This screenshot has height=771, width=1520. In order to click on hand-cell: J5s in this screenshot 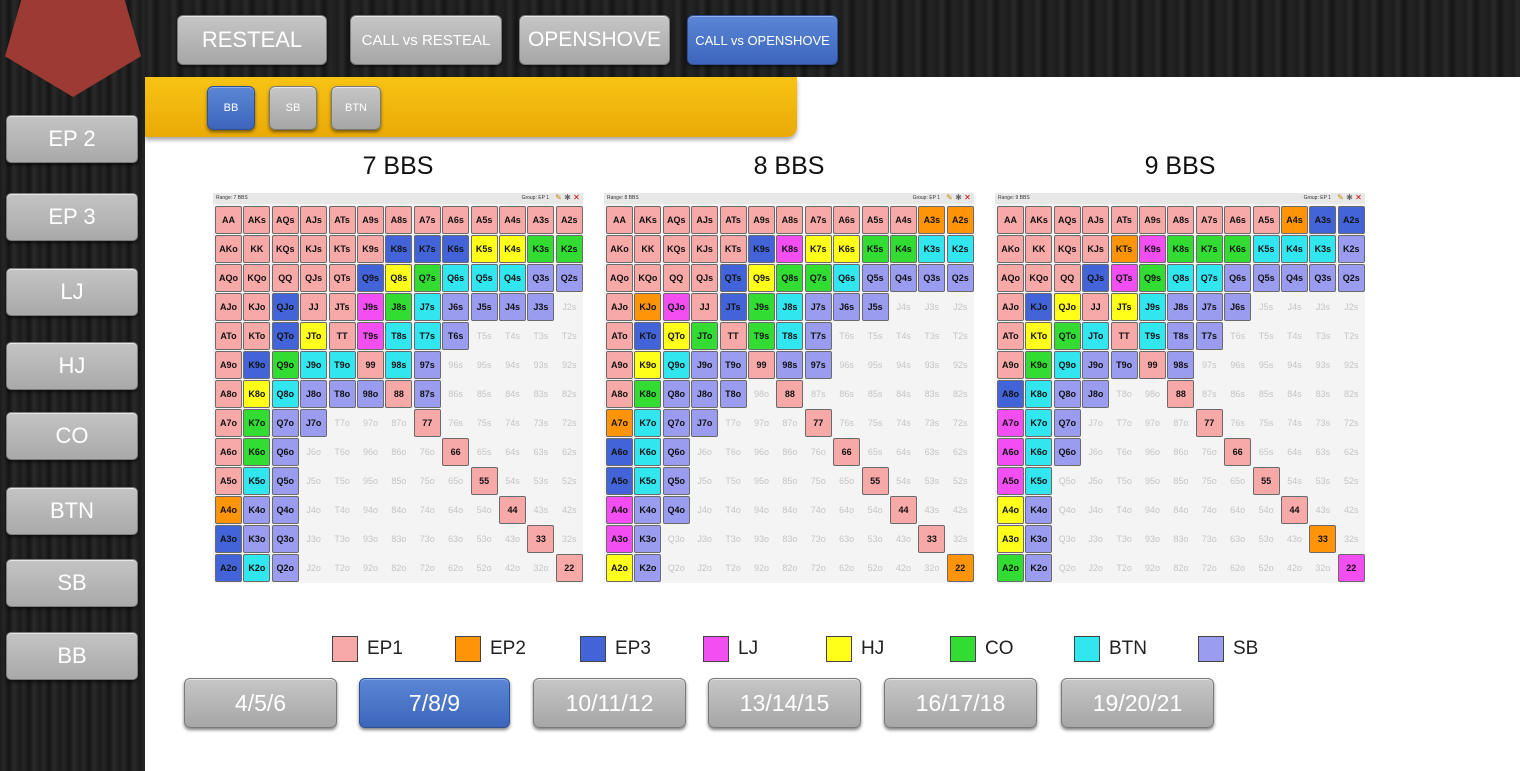, I will do `click(875, 307)`.